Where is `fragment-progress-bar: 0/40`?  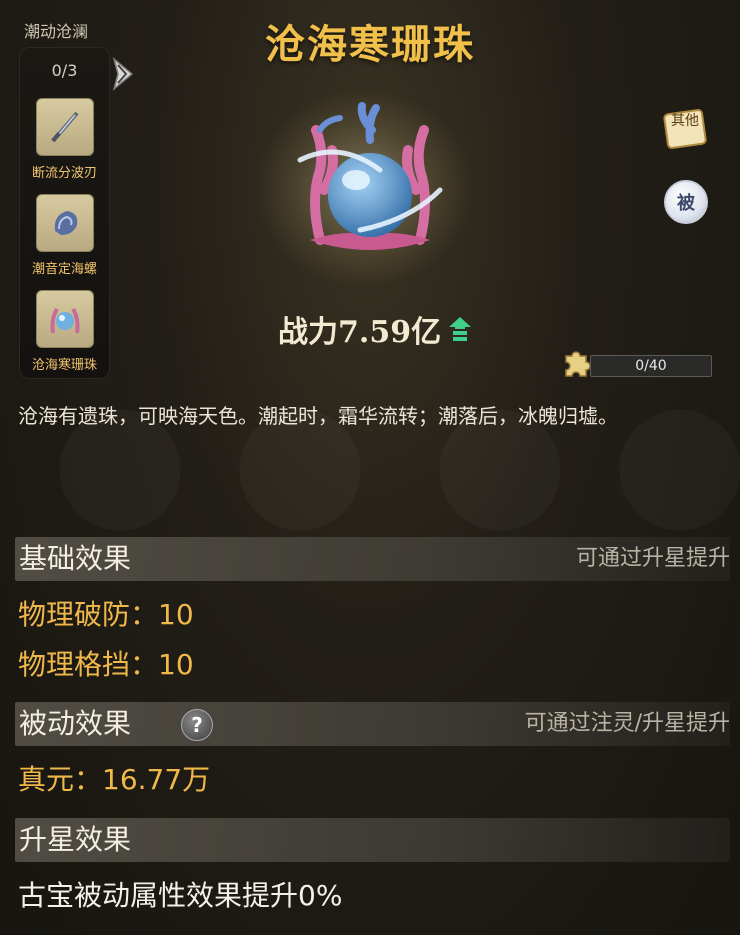 fragment-progress-bar: 0/40 is located at coordinates (651, 366).